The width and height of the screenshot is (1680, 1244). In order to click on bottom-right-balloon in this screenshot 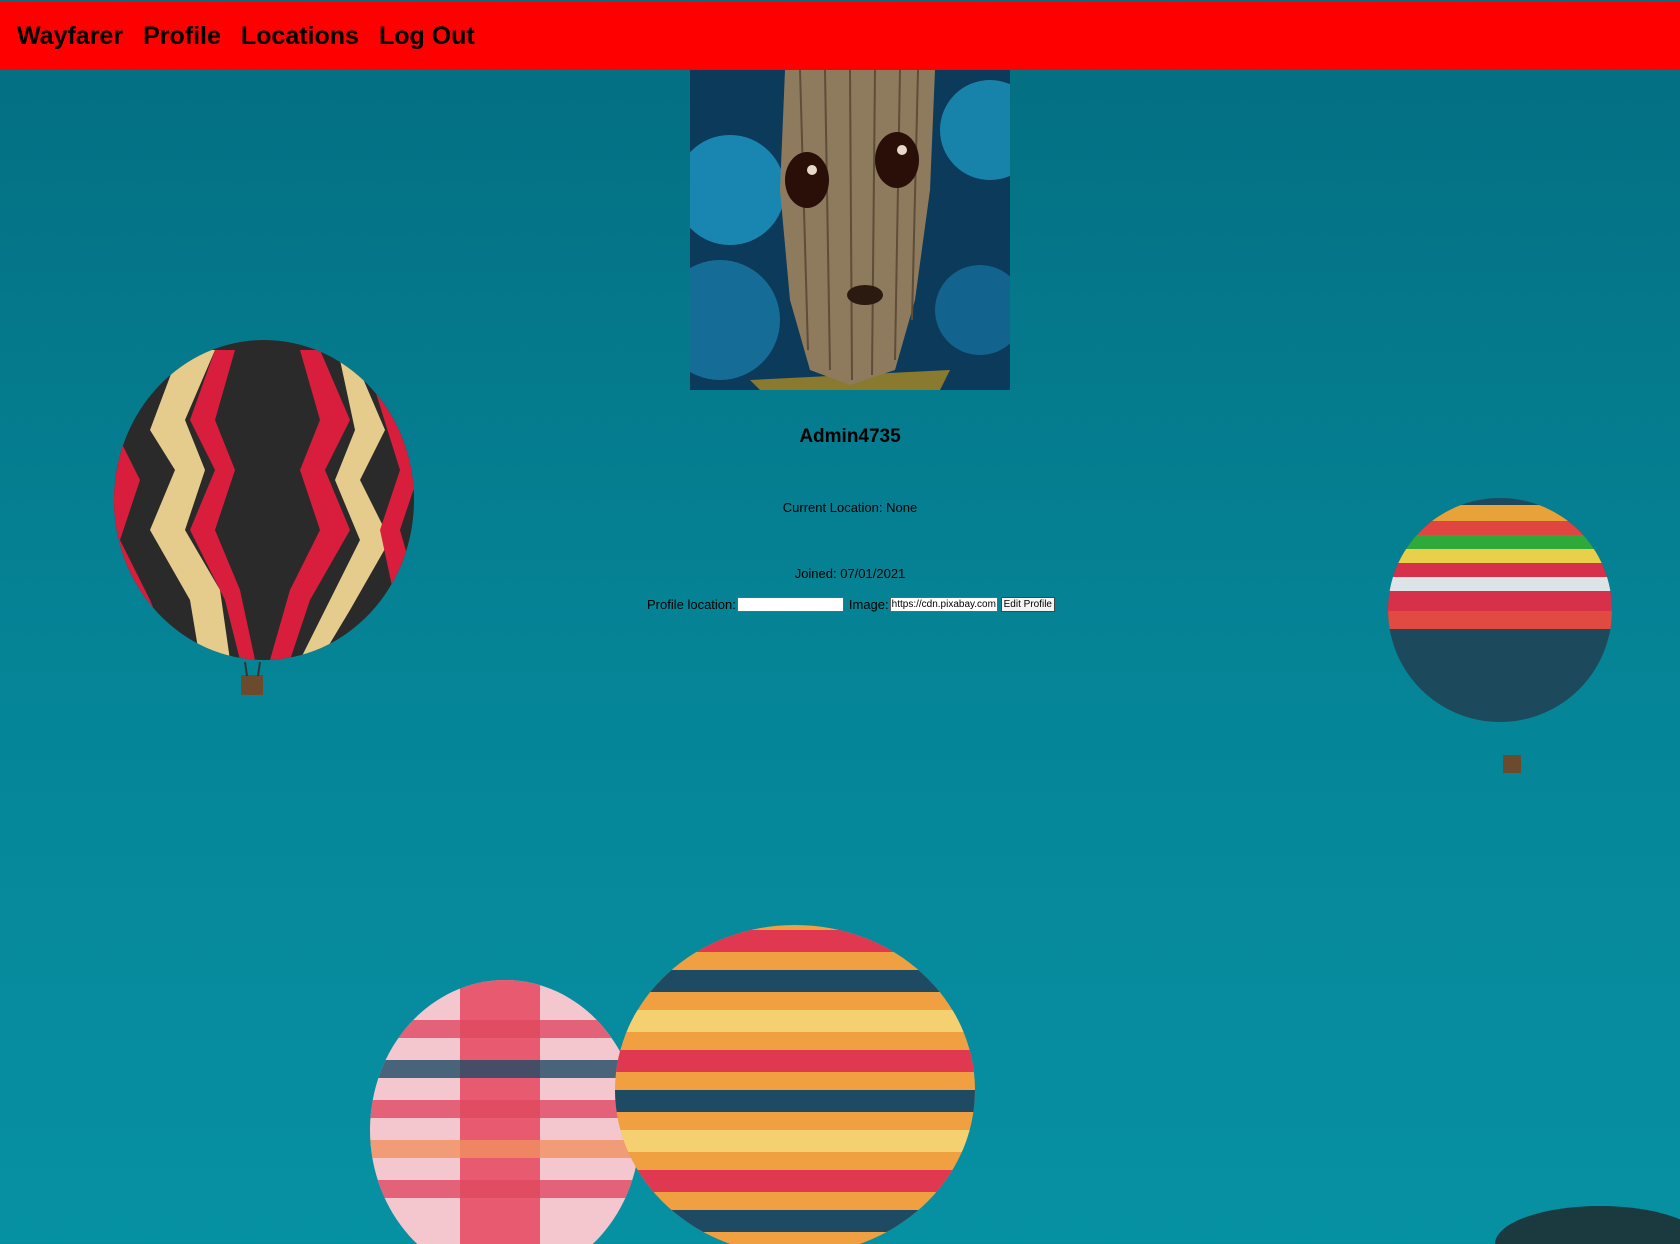, I will do `click(1587, 1225)`.